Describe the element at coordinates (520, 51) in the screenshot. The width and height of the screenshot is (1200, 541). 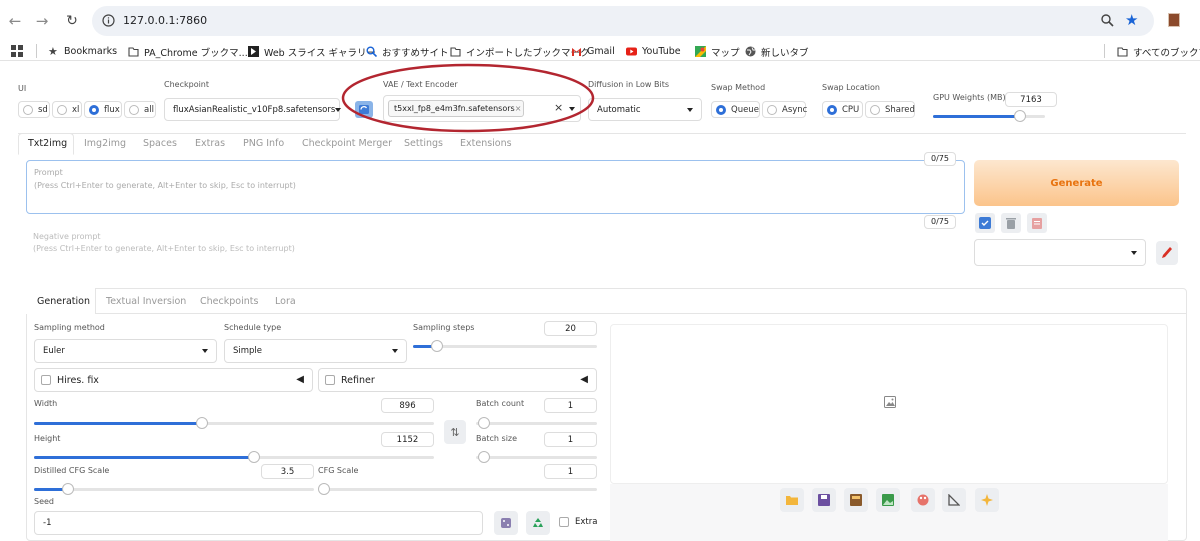
I see `bookmark-item: インポートしたブックマーク` at that location.